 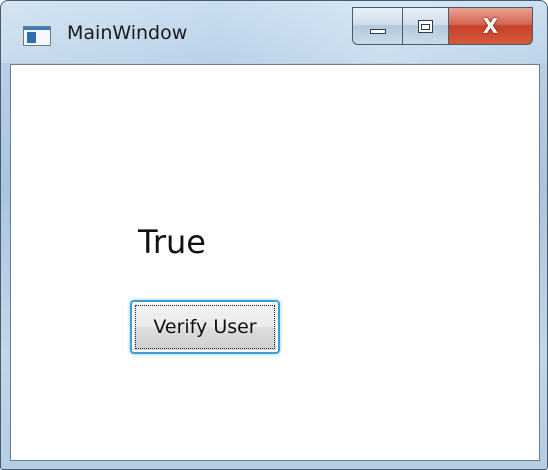 I want to click on verify-user-button: Verify User, so click(x=205, y=327).